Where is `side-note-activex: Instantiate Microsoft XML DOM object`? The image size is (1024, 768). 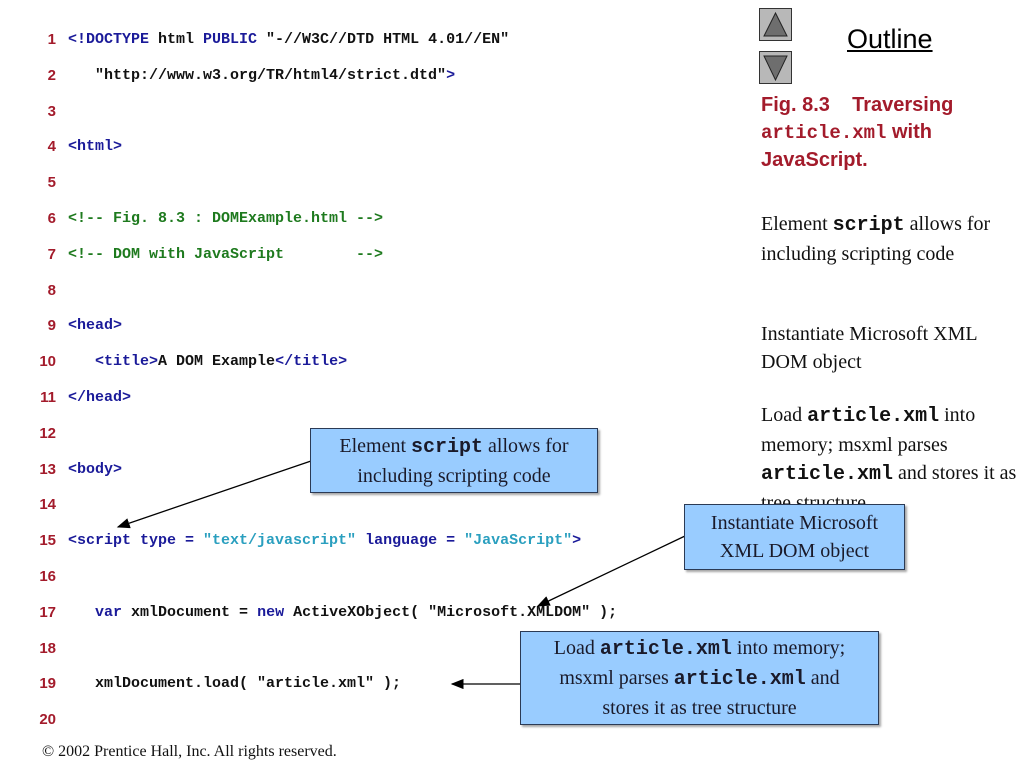 side-note-activex: Instantiate Microsoft XML DOM object is located at coordinates (891, 348).